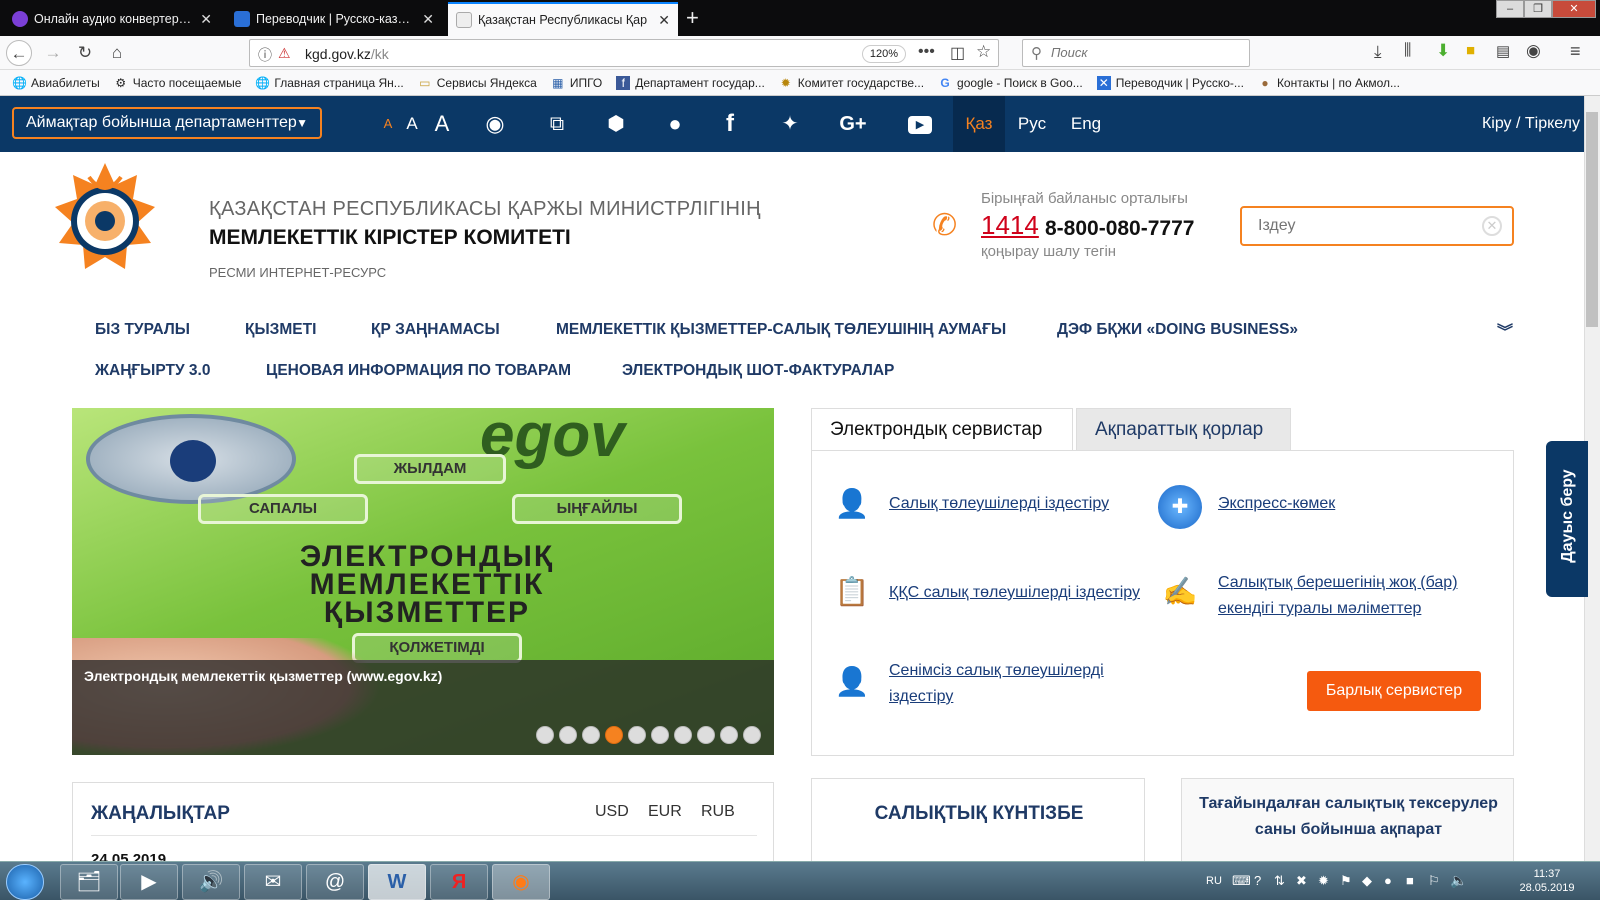  I want to click on file-explorer-icon: 🗂, so click(89, 882).